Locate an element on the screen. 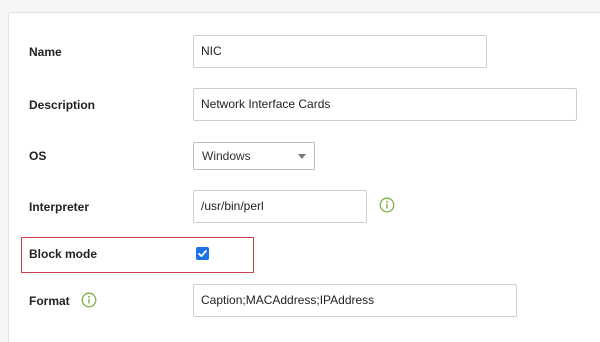  os-select: Windows is located at coordinates (254, 156).